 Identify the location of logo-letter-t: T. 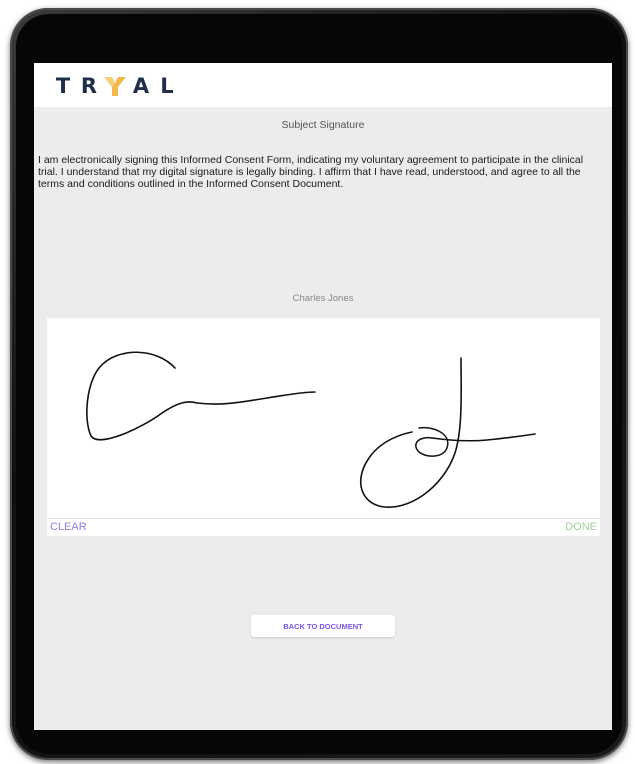
(63, 86).